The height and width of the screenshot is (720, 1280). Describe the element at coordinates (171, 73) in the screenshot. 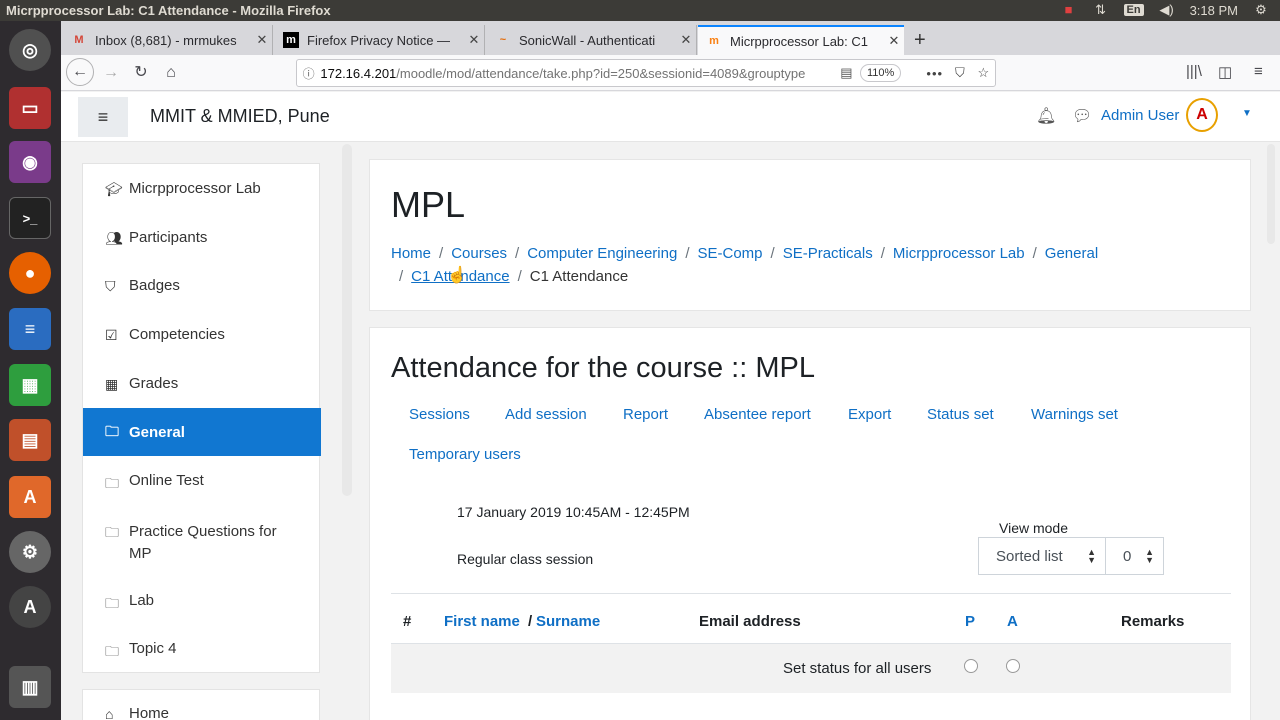

I see `home-button: ⌂` at that location.